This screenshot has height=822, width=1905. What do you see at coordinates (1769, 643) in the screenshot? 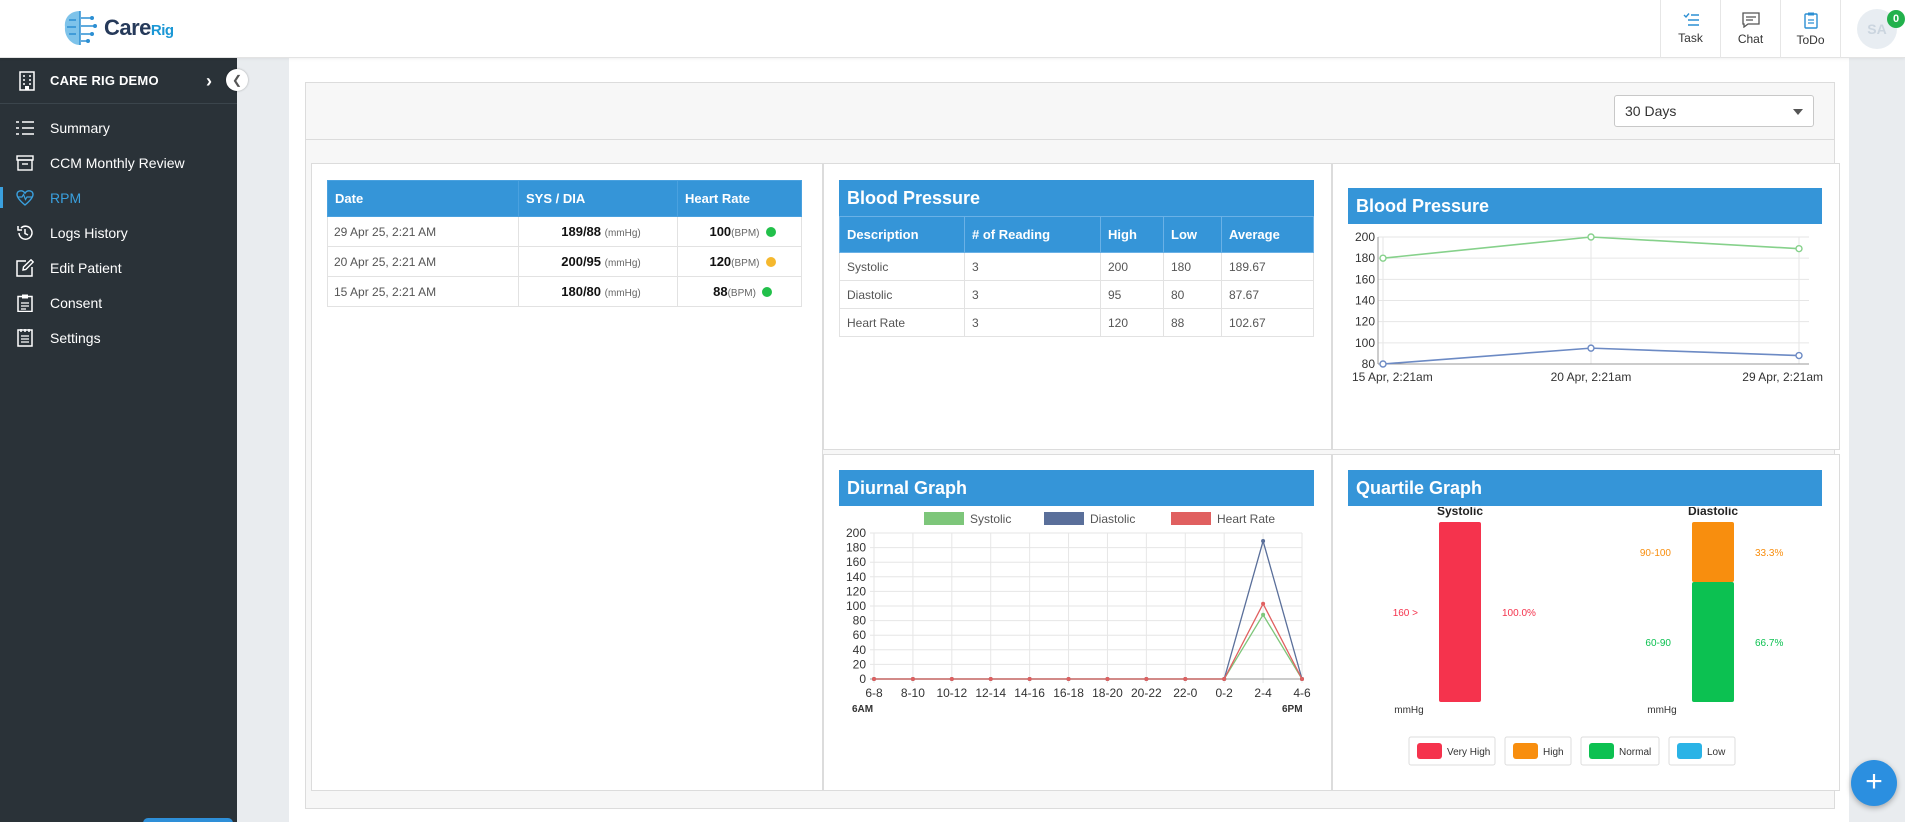
I see `quartile-percent-label: 66.7%` at bounding box center [1769, 643].